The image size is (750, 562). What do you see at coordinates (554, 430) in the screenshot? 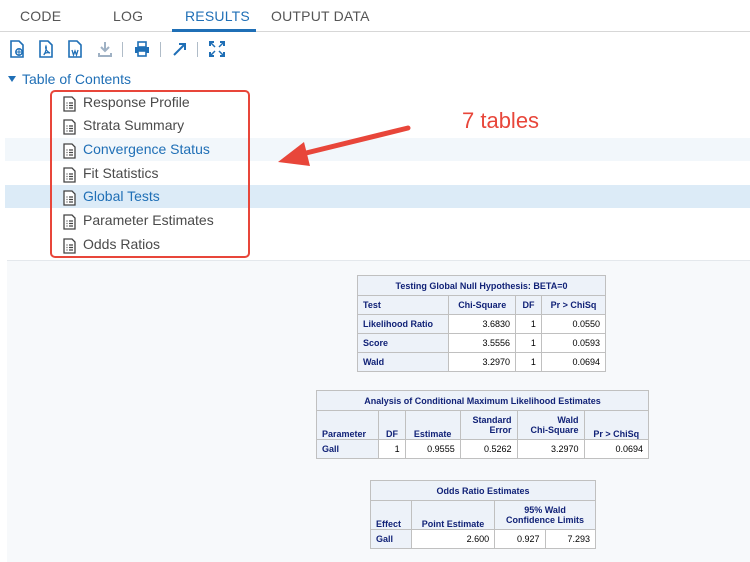
I see `header-line: Chi-Square` at bounding box center [554, 430].